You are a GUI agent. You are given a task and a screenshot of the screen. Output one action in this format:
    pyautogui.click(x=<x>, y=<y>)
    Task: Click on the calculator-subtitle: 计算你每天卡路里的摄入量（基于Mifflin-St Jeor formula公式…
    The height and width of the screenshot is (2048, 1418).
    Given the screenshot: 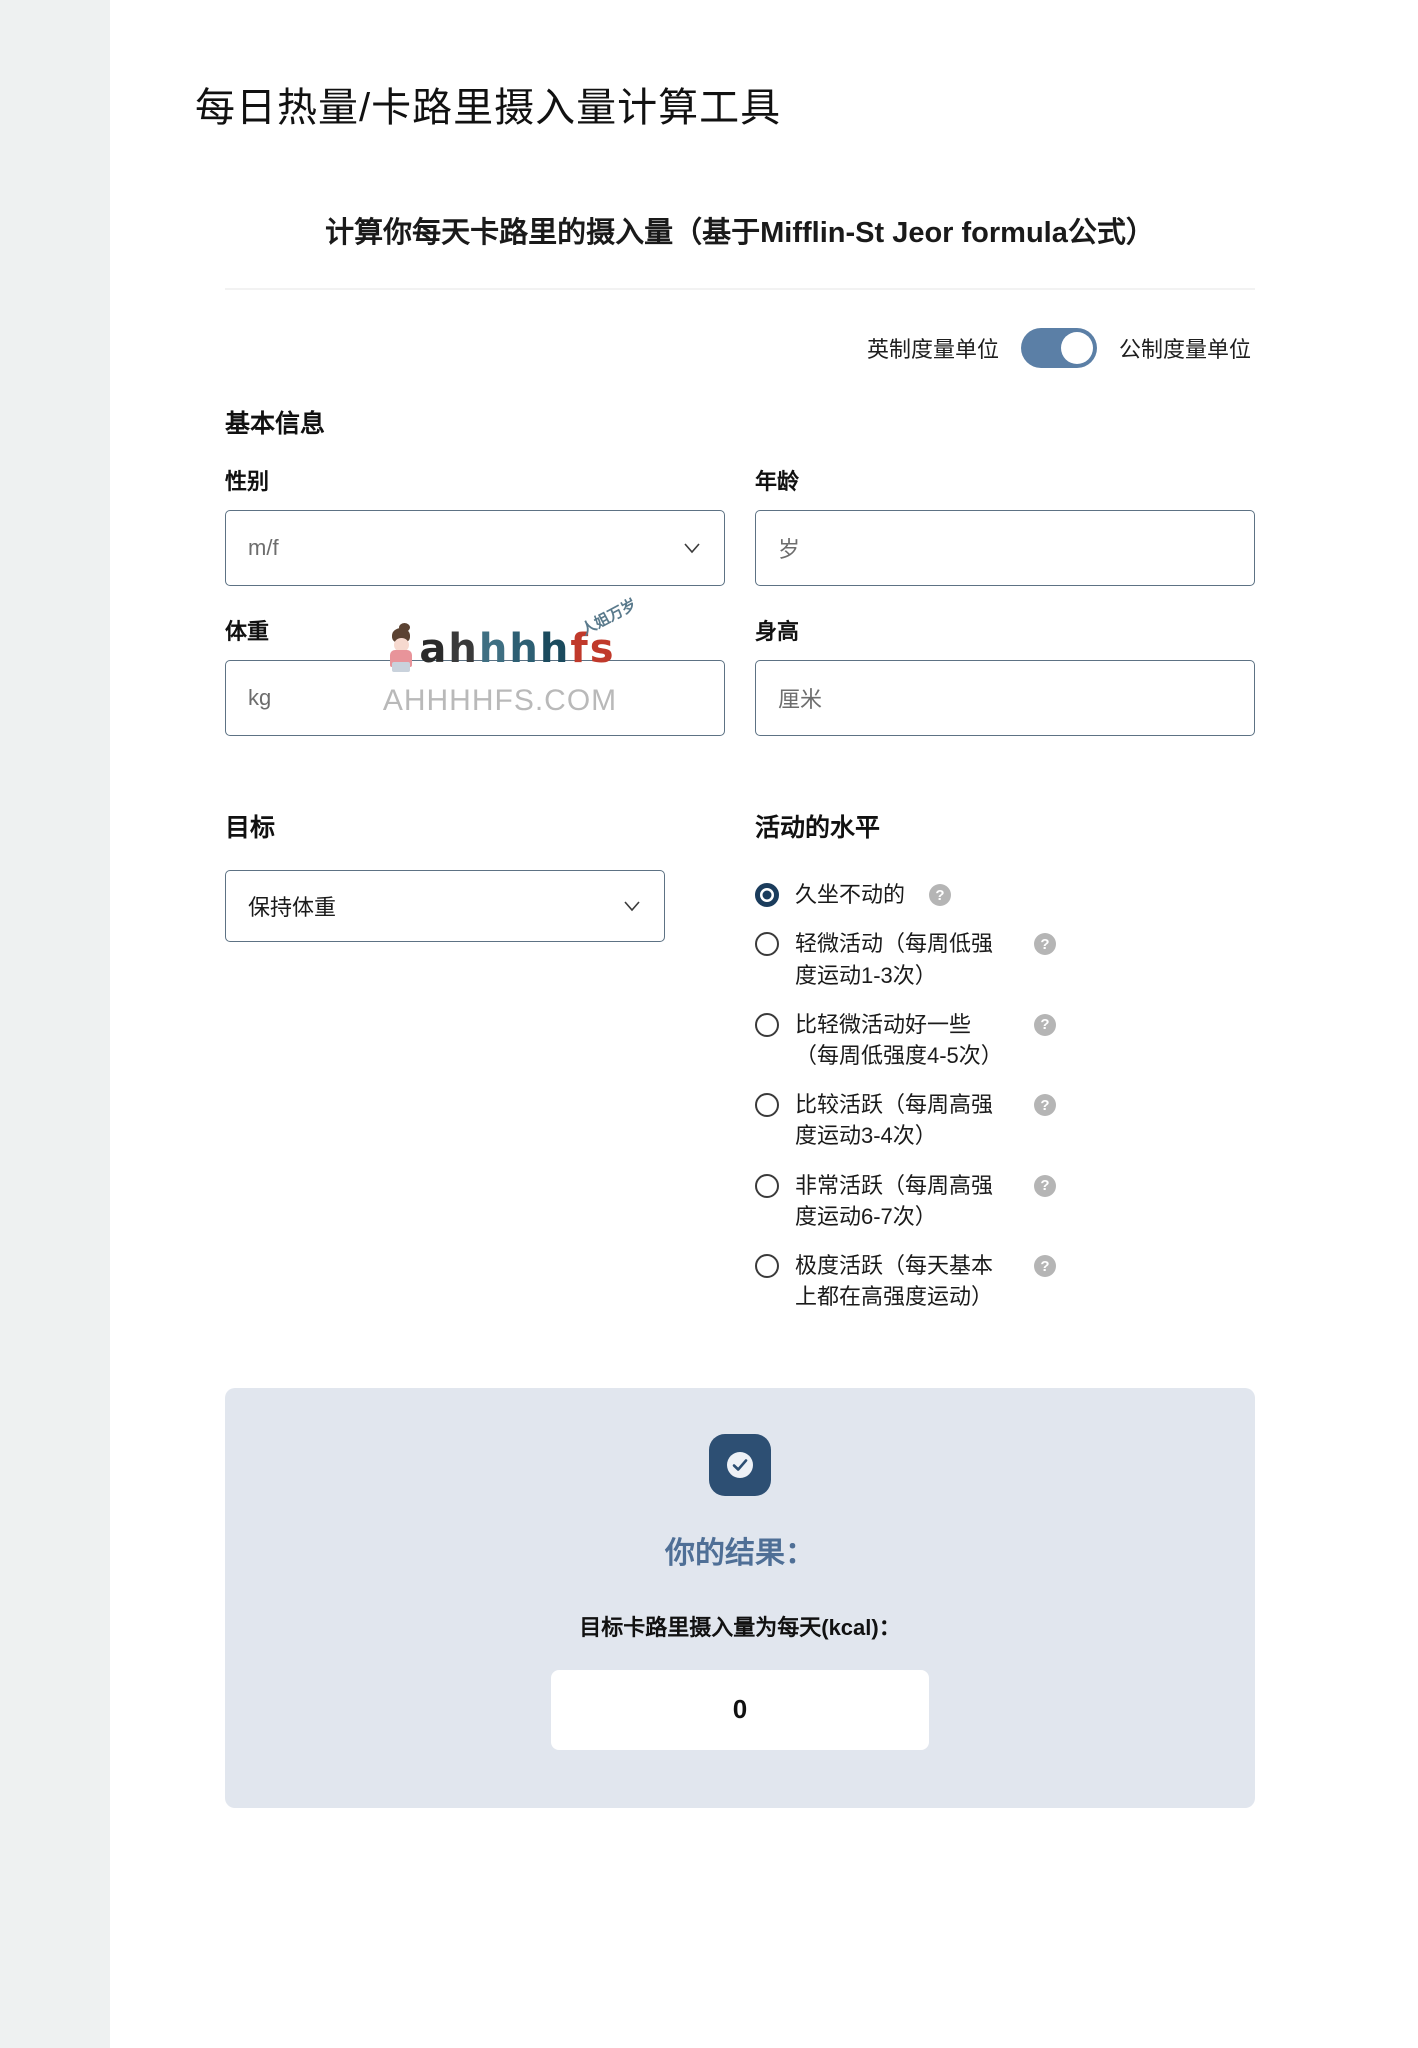 What is the action you would take?
    pyautogui.click(x=740, y=233)
    